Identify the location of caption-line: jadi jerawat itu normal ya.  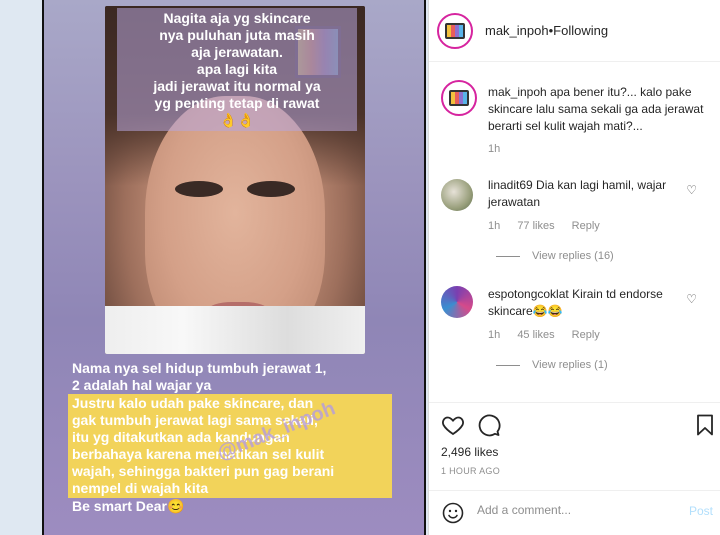
(237, 86).